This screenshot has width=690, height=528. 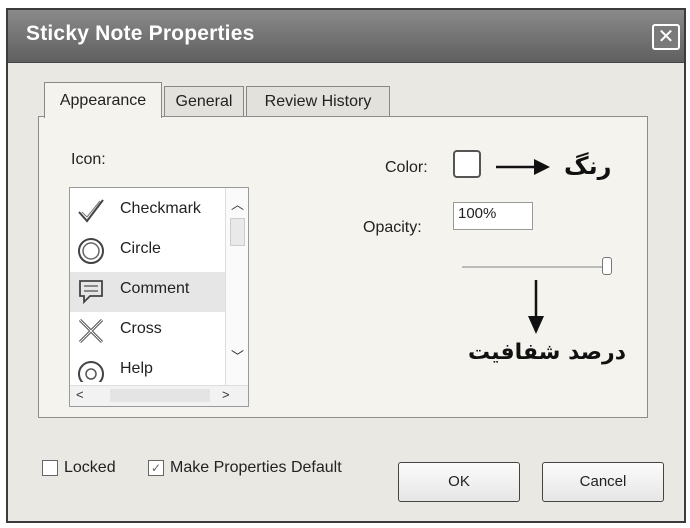 I want to click on tab-review-history: Review History, so click(x=318, y=101).